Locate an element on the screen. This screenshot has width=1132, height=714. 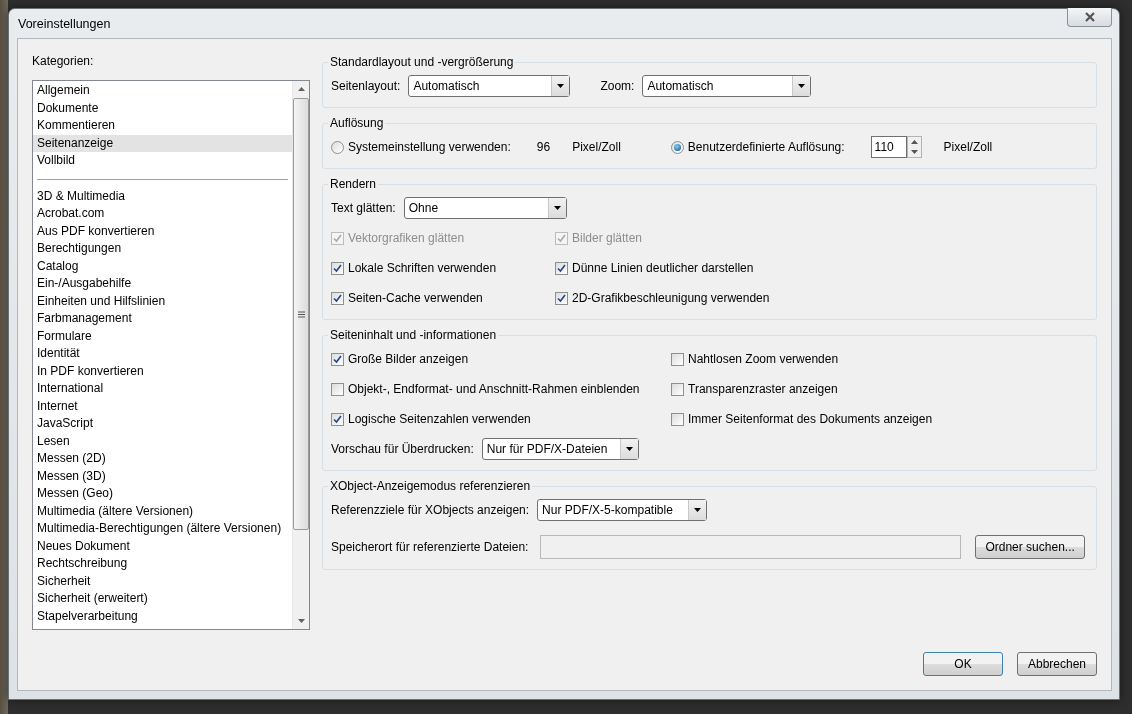
checkbox-label: Transparenzraster anzeigen is located at coordinates (763, 389).